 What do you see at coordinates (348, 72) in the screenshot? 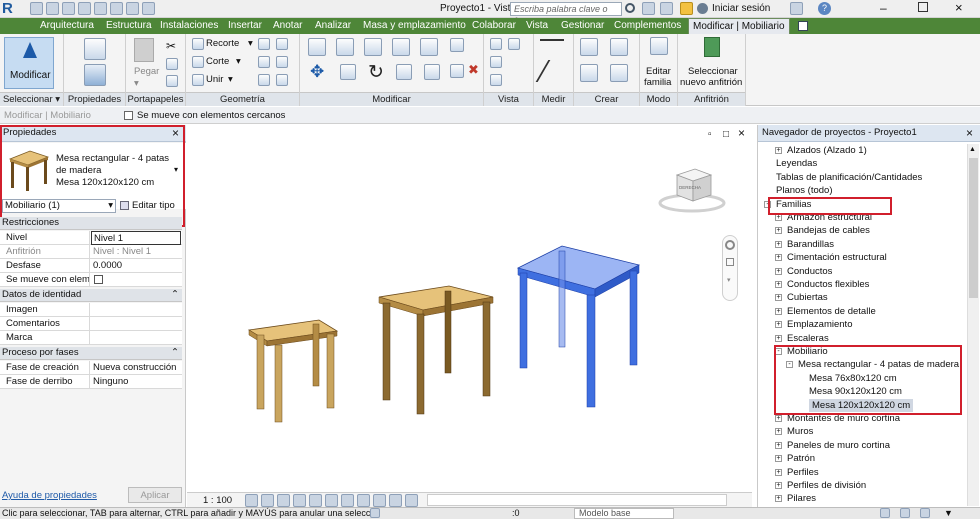
I see `copy-element-icon` at bounding box center [348, 72].